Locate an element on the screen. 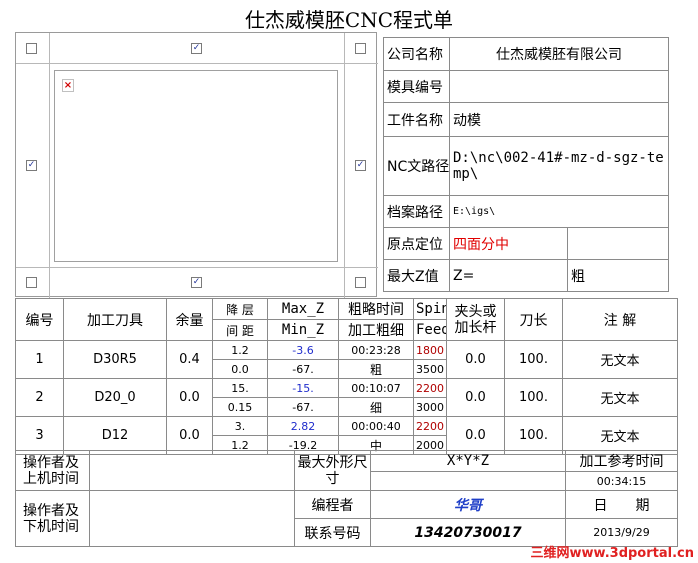 This screenshot has width=698, height=563. col-step-header: 降 层 is located at coordinates (240, 309).